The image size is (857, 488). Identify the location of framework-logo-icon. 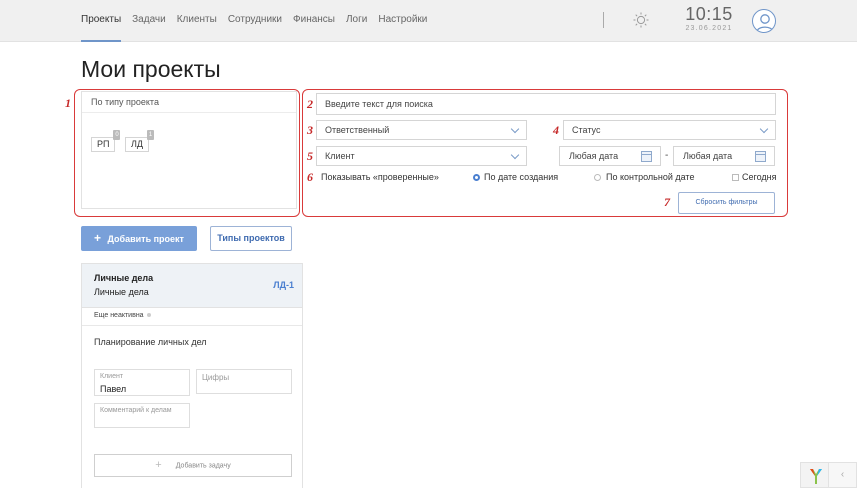
(814, 475).